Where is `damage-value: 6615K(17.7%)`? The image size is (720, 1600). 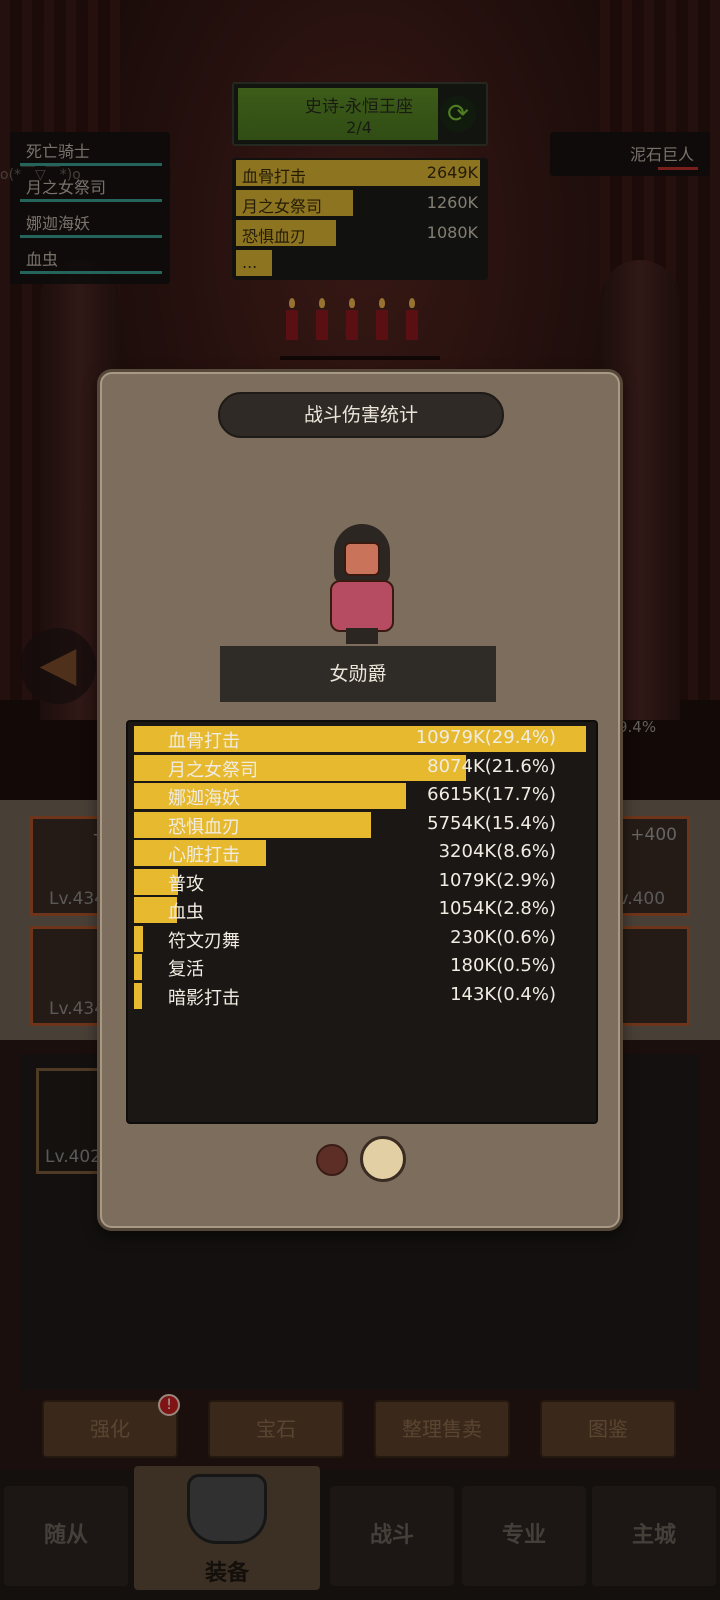 damage-value: 6615K(17.7%) is located at coordinates (491, 794).